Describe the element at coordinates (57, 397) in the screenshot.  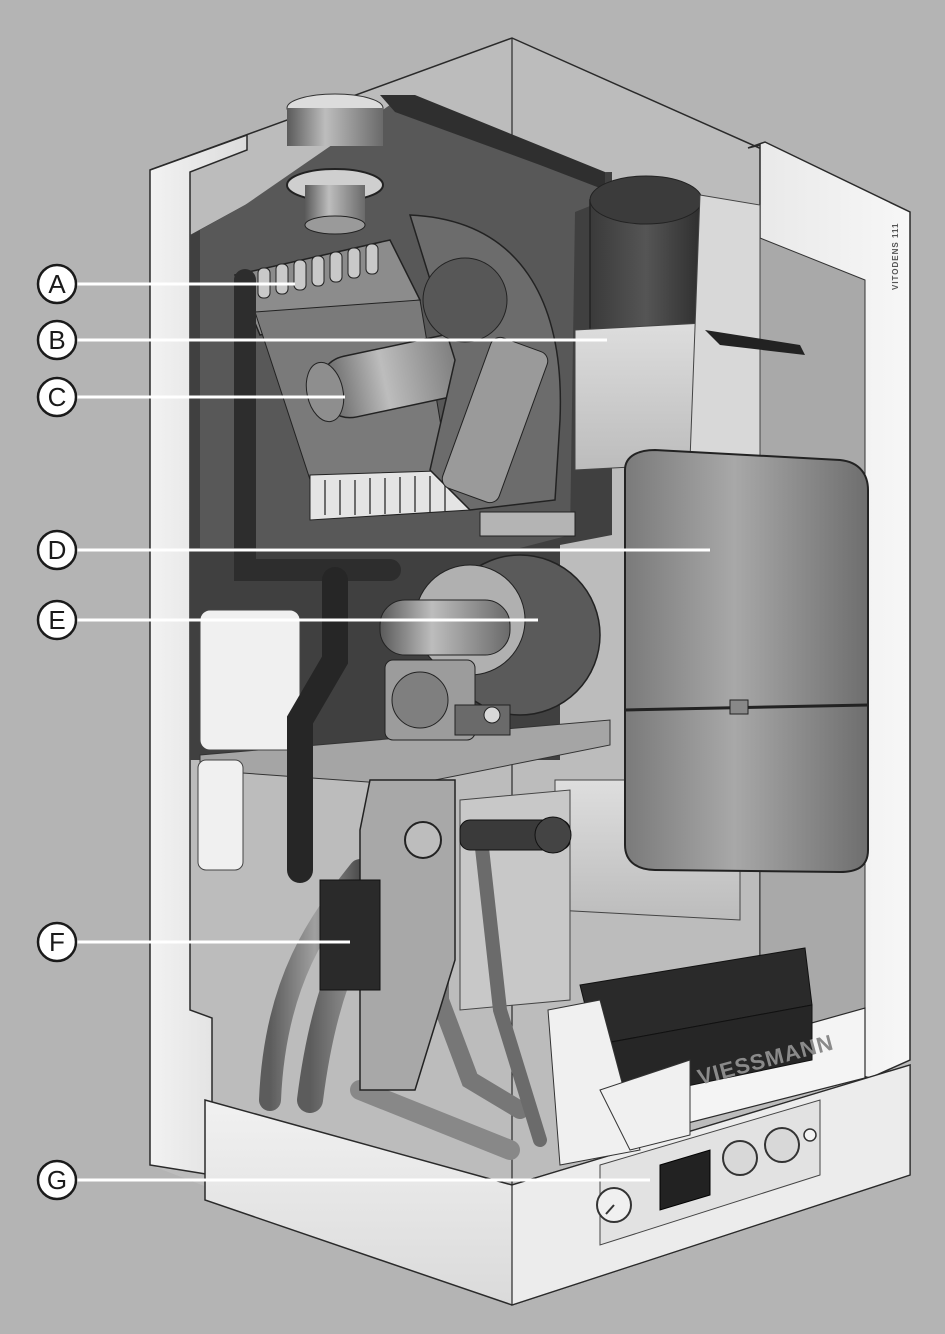
I see `callout-c-label: C` at that location.